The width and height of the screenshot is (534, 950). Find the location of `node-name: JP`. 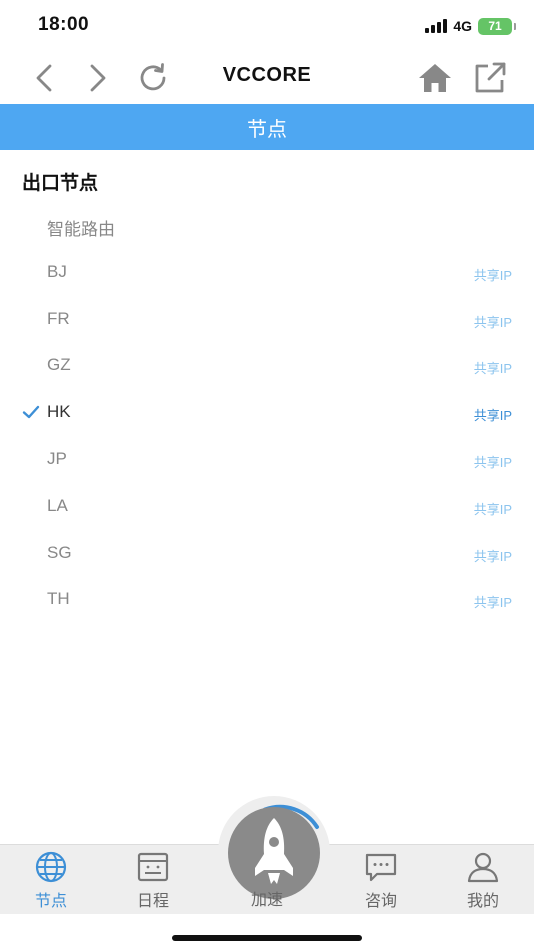

node-name: JP is located at coordinates (57, 458).